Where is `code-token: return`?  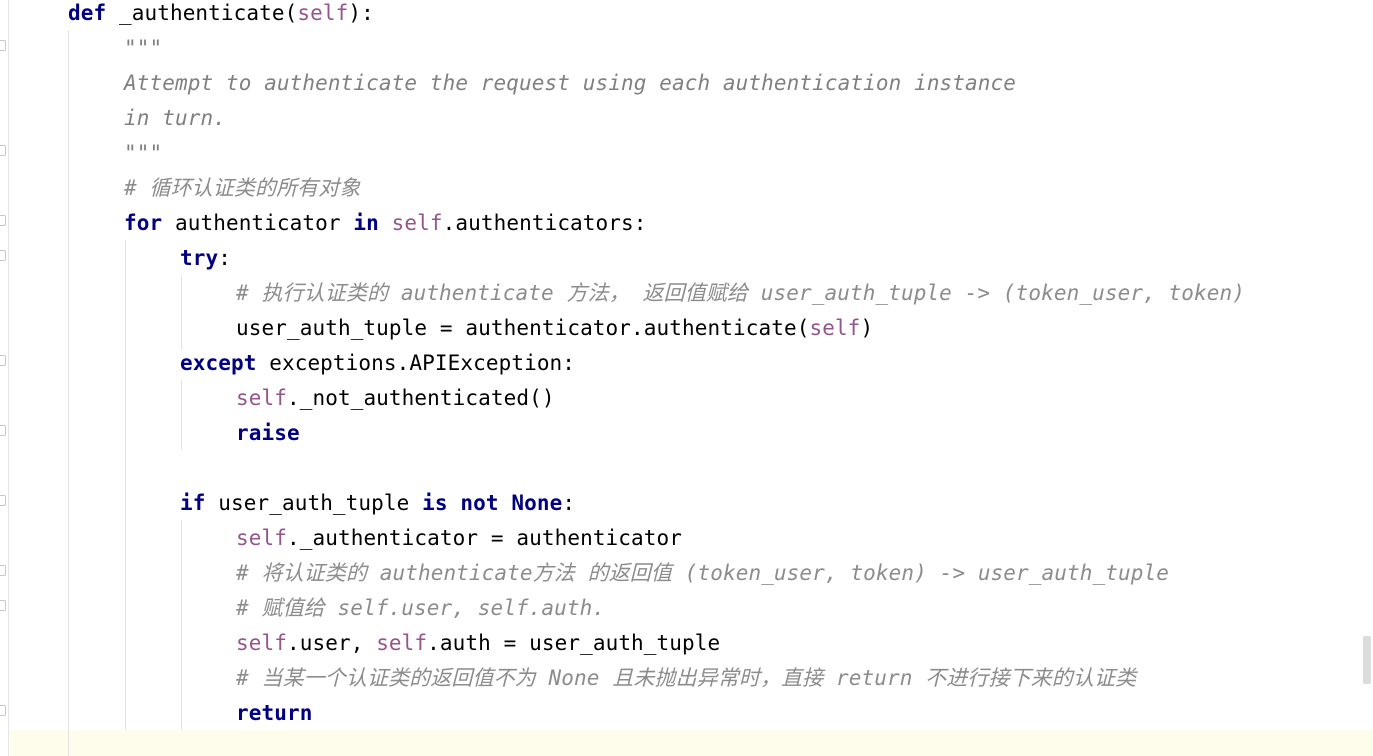 code-token: return is located at coordinates (274, 713).